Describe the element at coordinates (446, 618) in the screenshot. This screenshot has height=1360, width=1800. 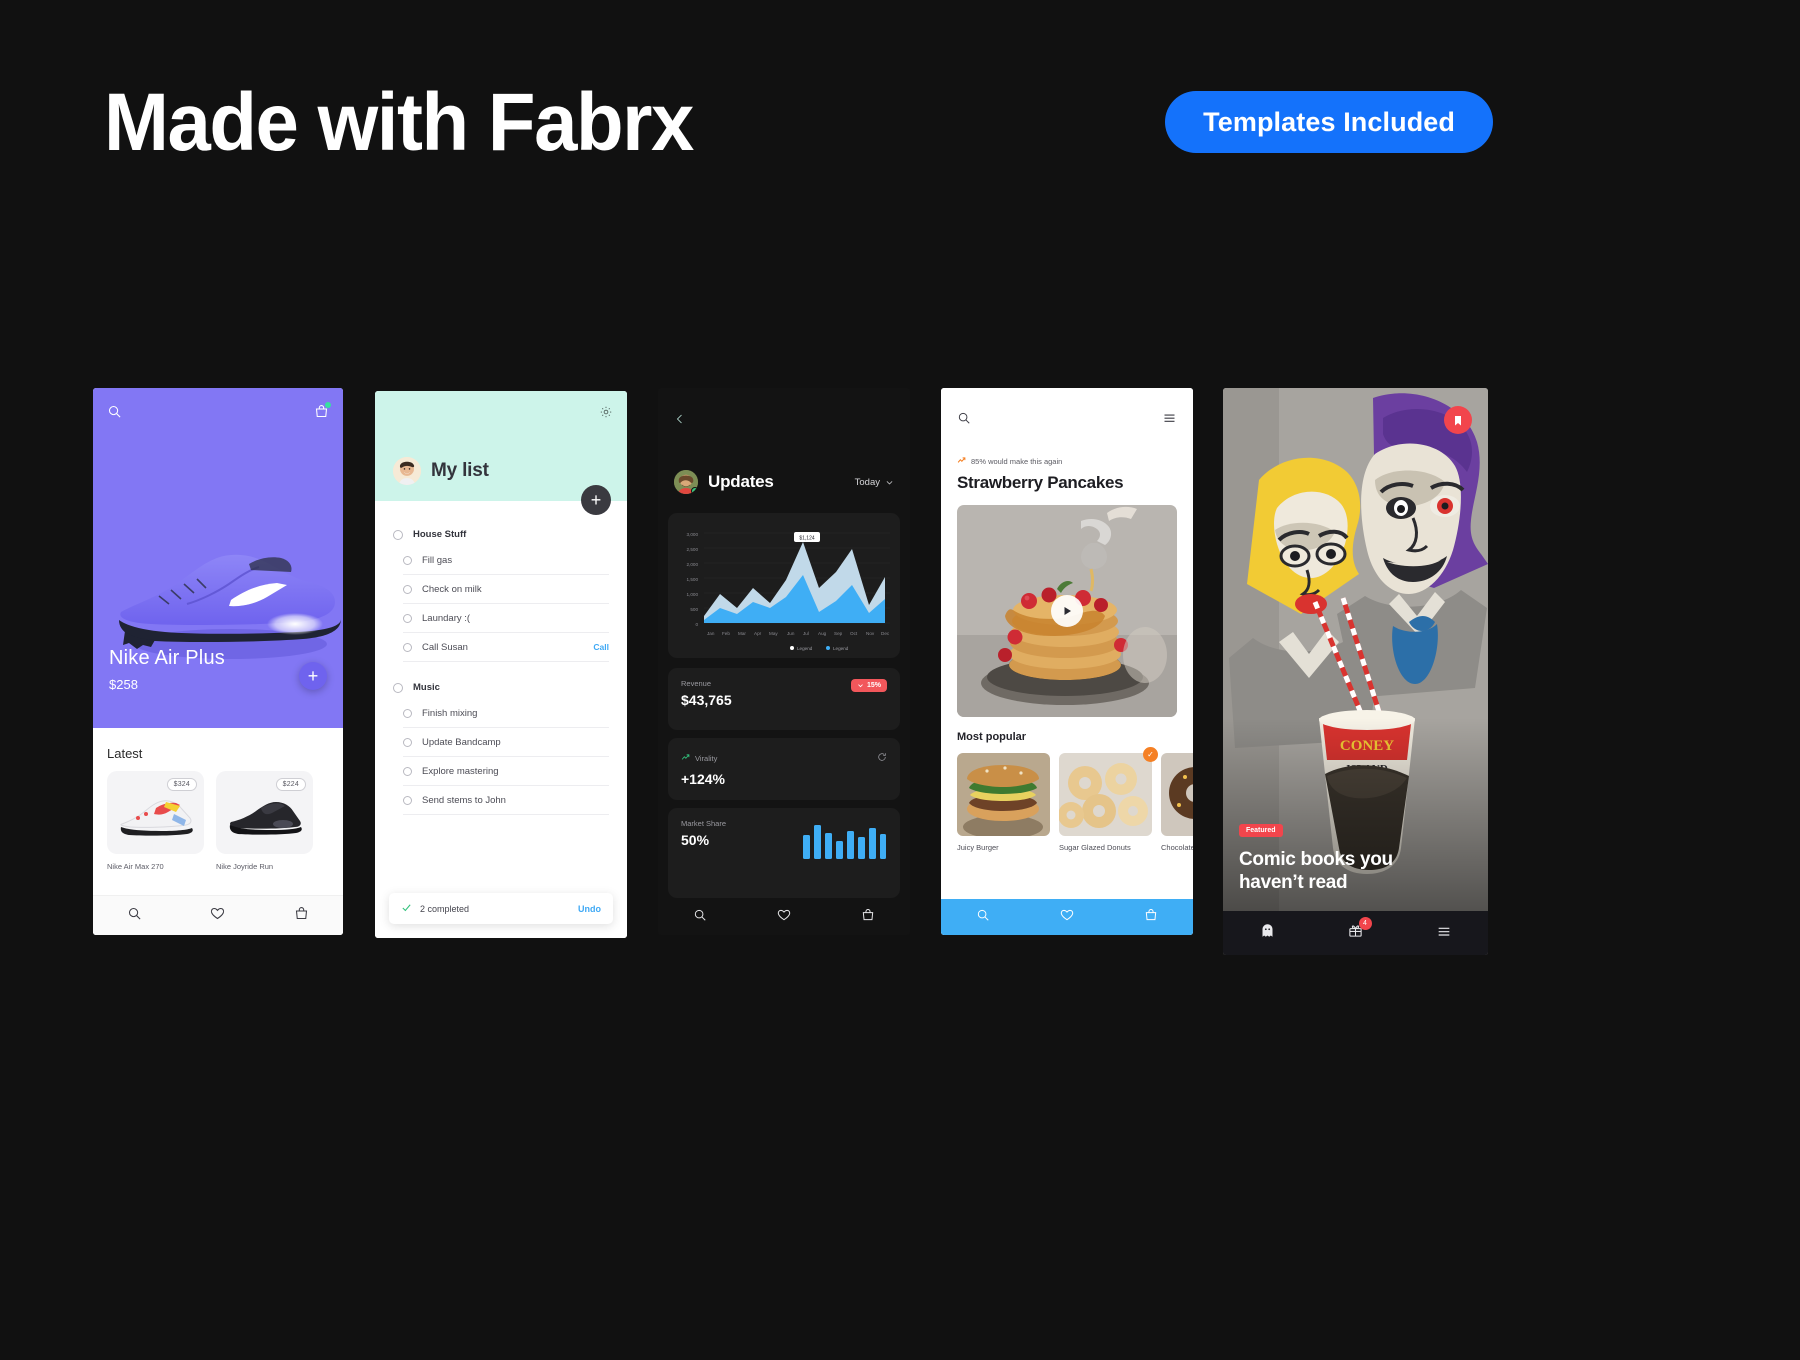
I see `task-label: Laundary :(` at that location.